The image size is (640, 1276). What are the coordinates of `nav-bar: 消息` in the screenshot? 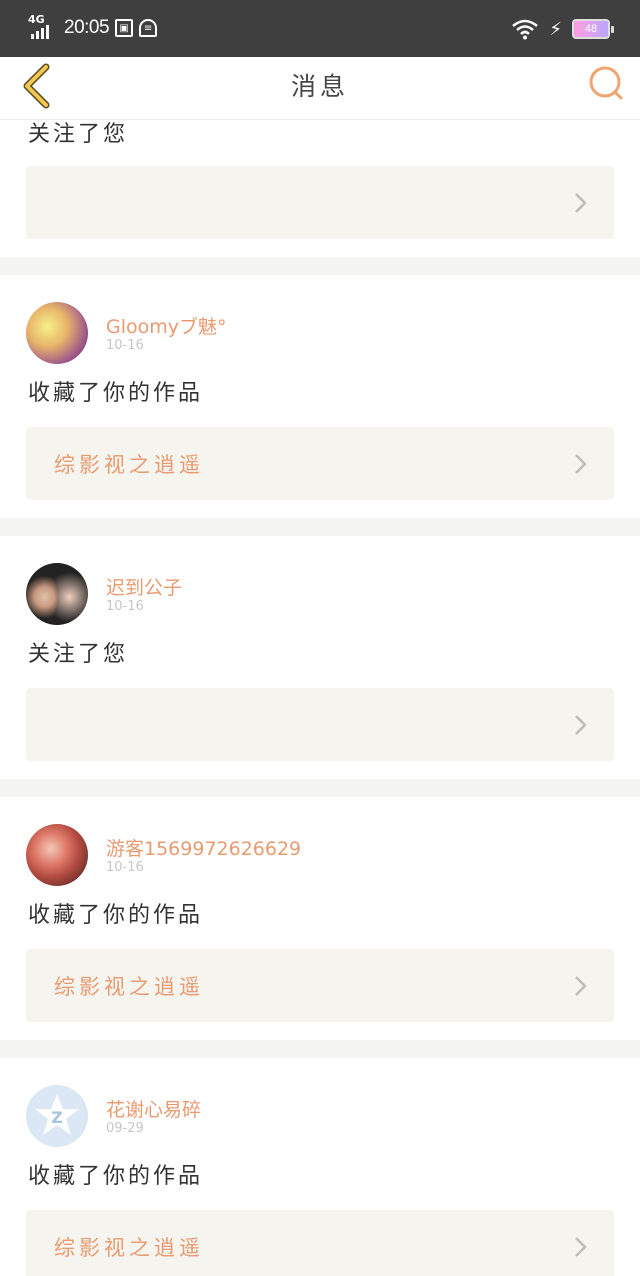 It's located at (320, 88).